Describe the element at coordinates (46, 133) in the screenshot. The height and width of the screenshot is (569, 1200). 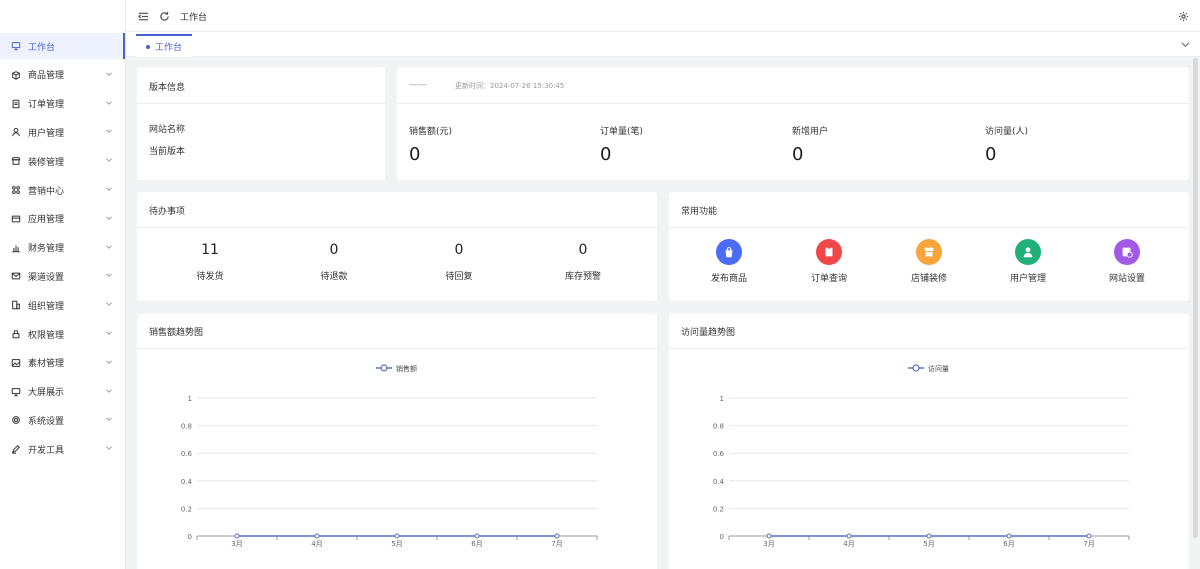
I see `sidebar-item-label: 用户管理` at that location.